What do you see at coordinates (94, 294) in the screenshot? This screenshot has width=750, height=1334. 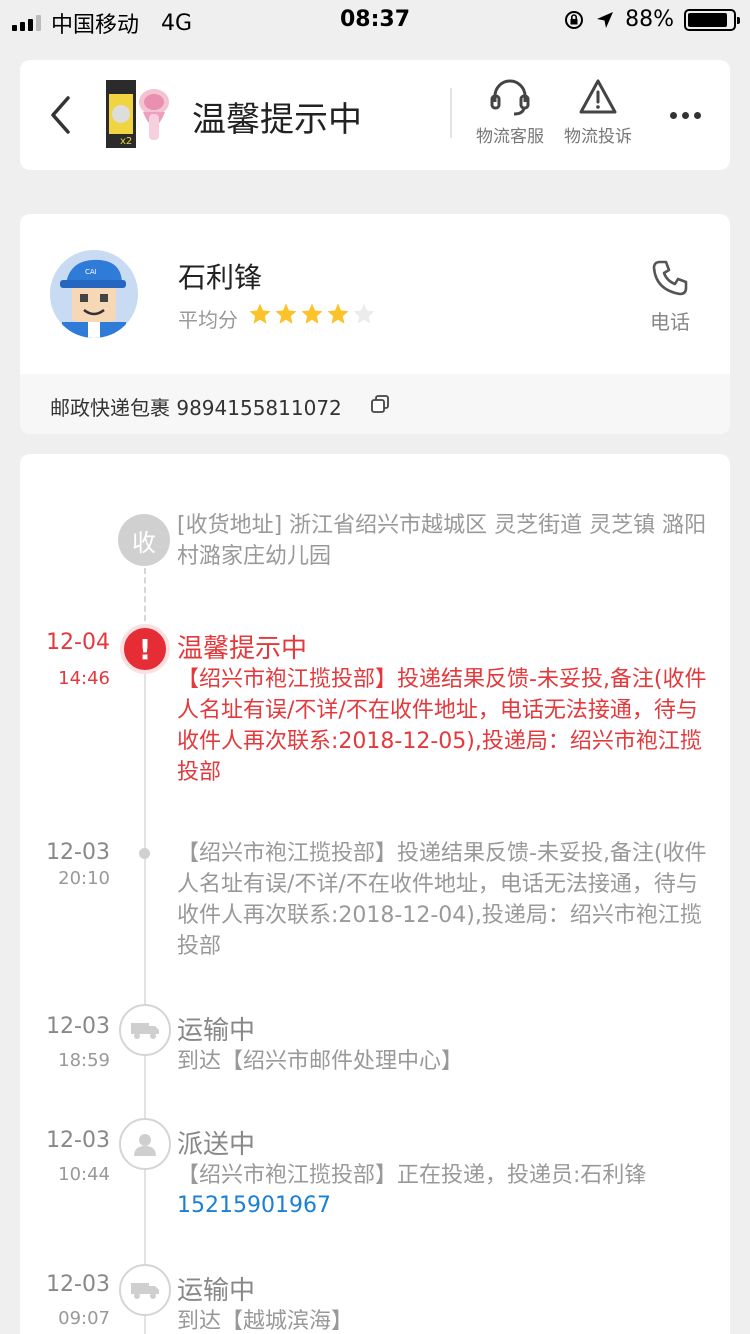 I see `courier-avatar: CAI` at bounding box center [94, 294].